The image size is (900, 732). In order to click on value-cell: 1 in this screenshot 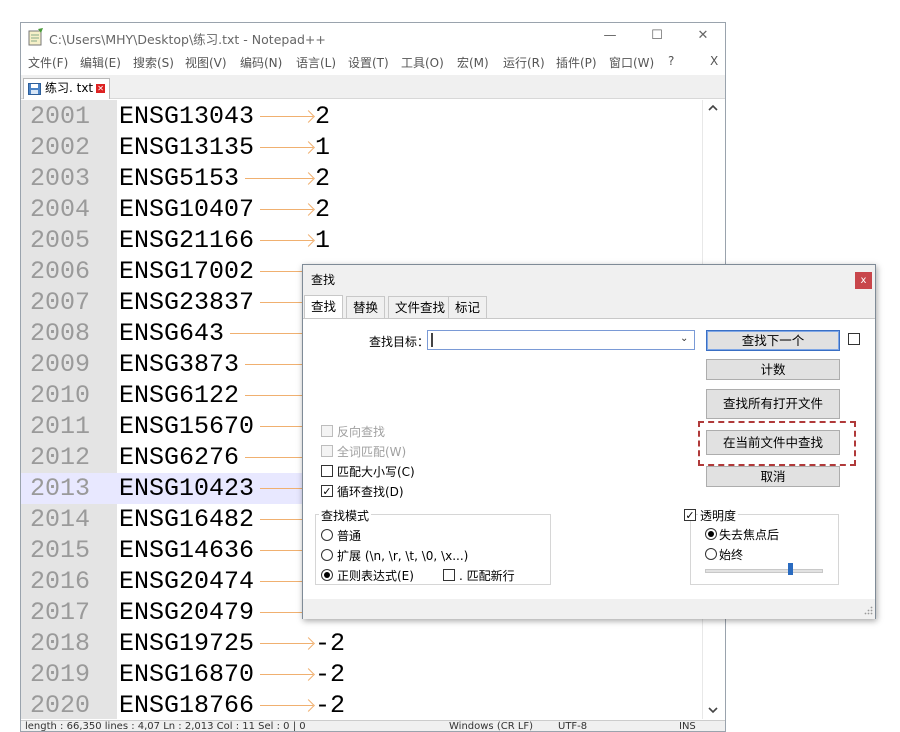, I will do `click(323, 240)`.